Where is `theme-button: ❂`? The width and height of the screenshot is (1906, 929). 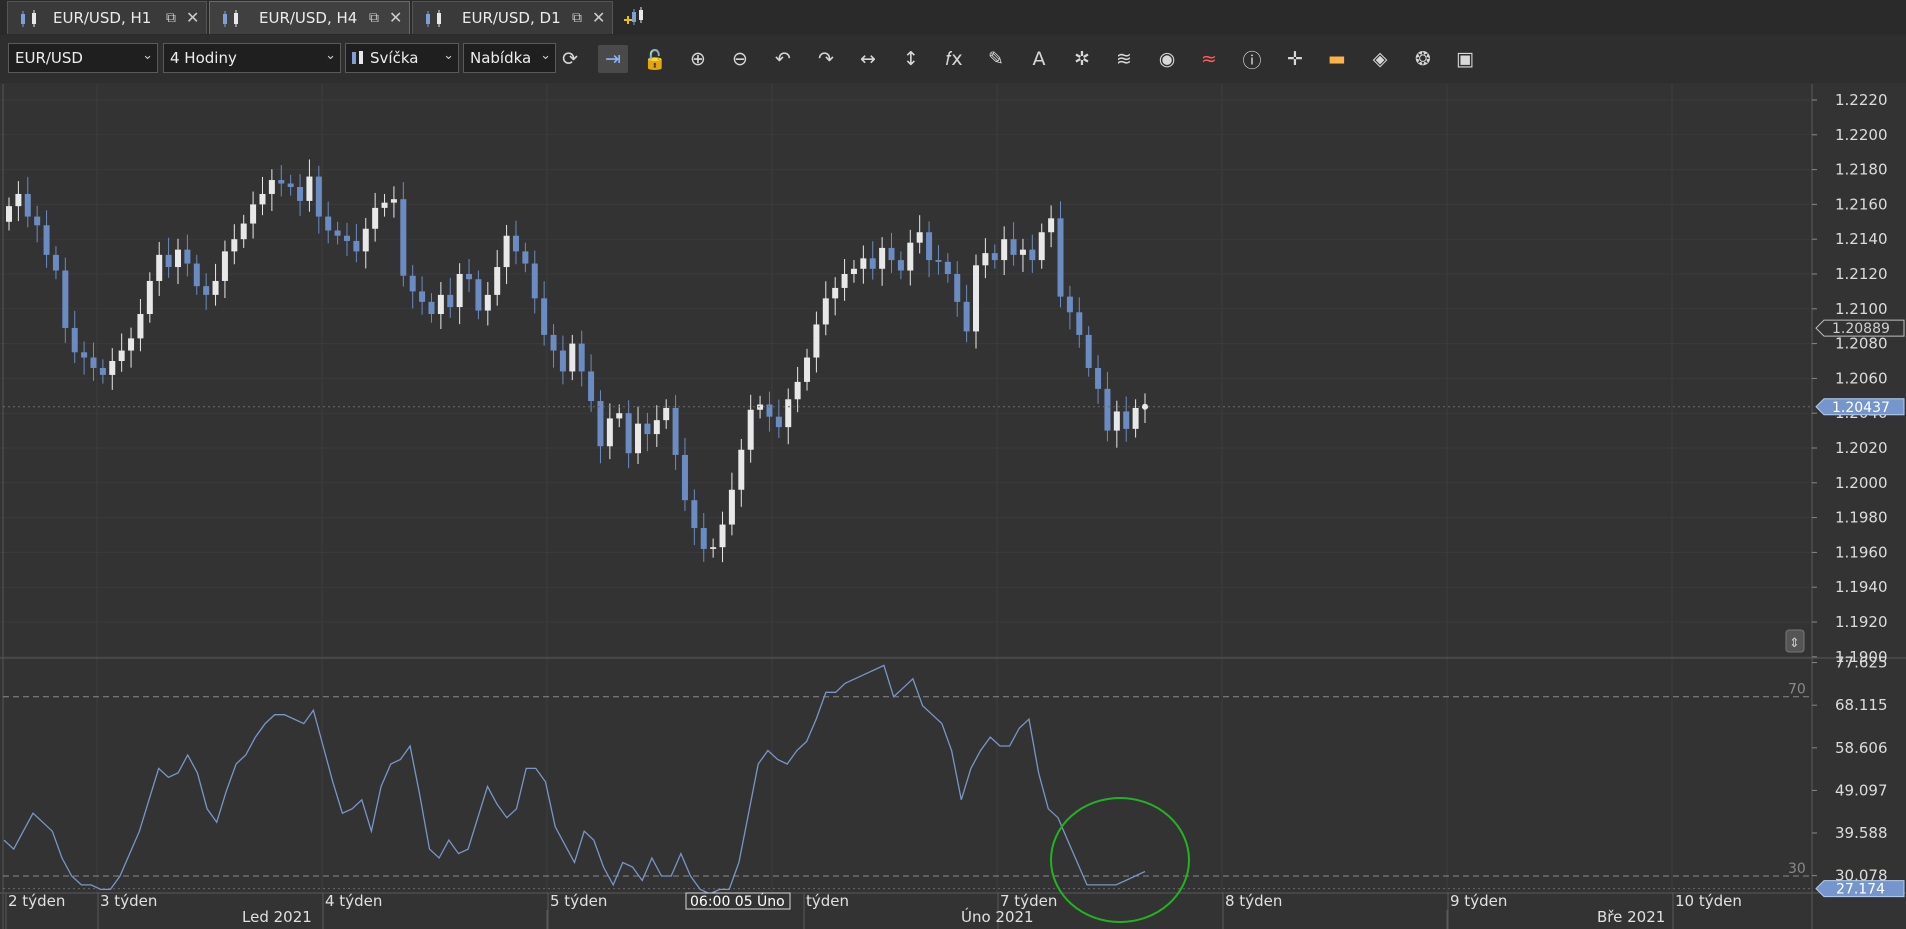 theme-button: ❂ is located at coordinates (1423, 59).